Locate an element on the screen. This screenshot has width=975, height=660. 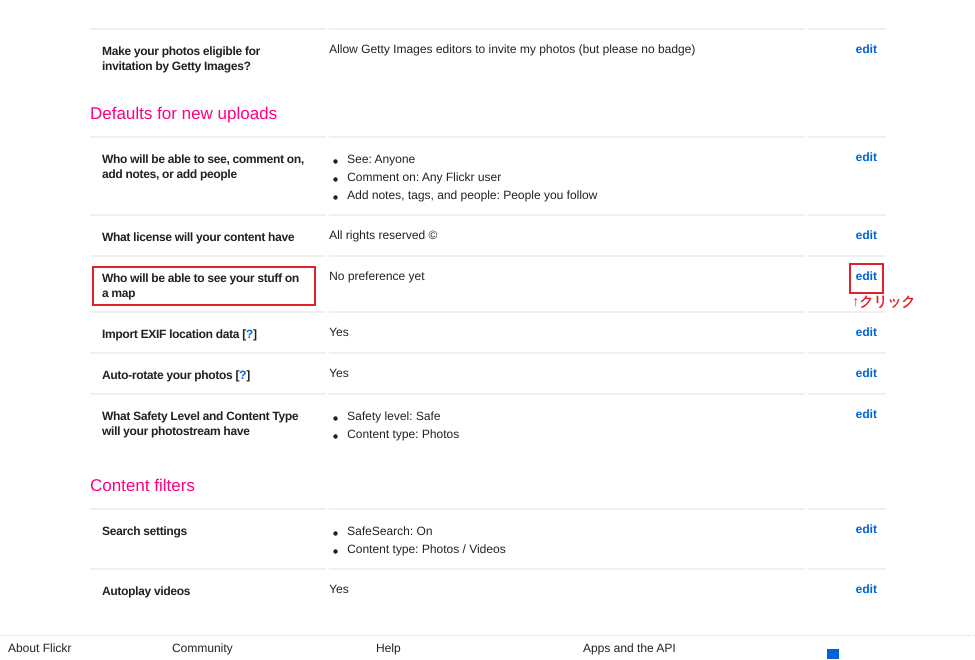
setting-label: What license will your content have is located at coordinates (198, 237).